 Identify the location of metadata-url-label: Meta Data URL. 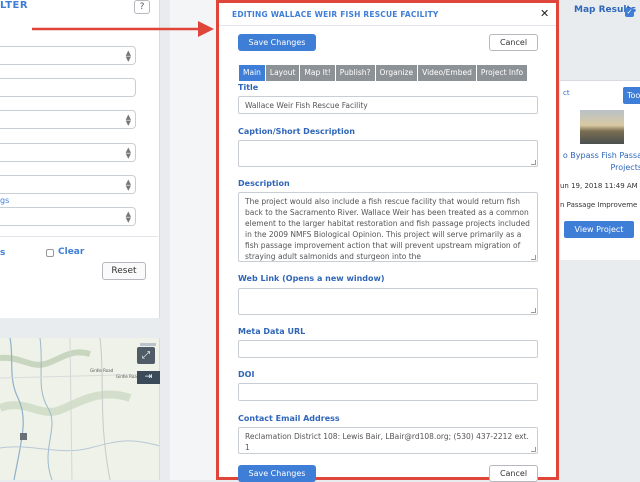
(272, 331).